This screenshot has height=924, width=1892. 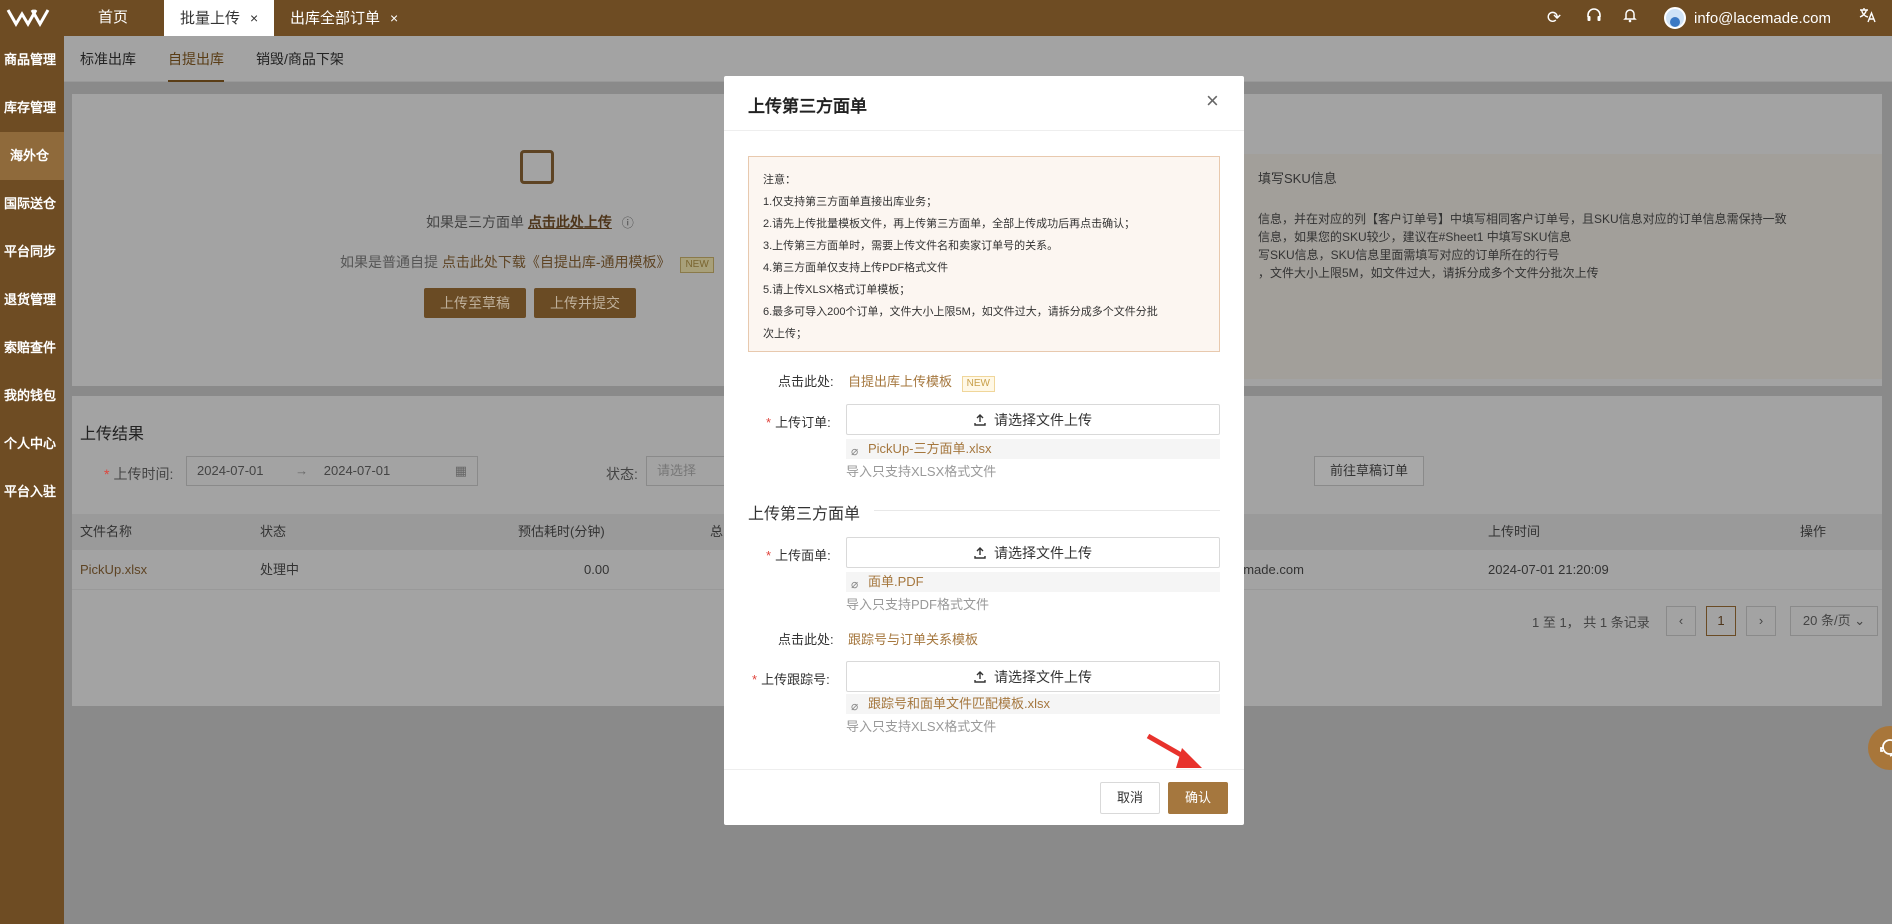 I want to click on headset-icon, so click(x=1594, y=18).